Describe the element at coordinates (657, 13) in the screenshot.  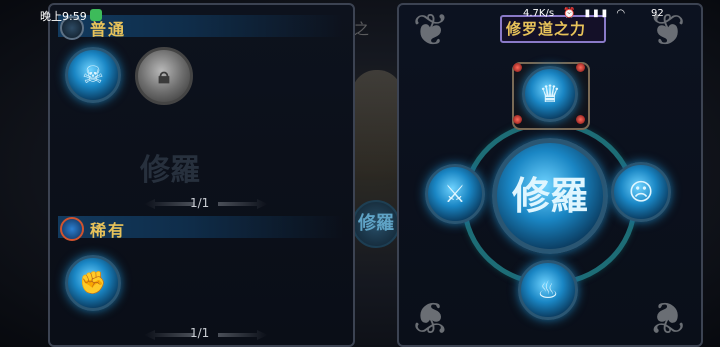
I see `battery-level: 92` at that location.